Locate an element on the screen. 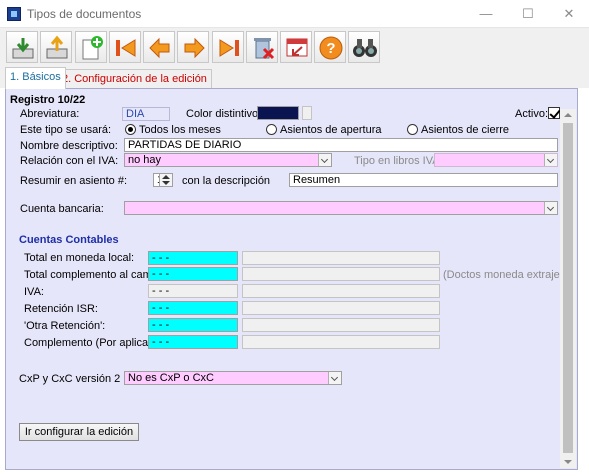 This screenshot has height=476, width=589. cuentas-header: Cuentas Contables is located at coordinates (69, 240).